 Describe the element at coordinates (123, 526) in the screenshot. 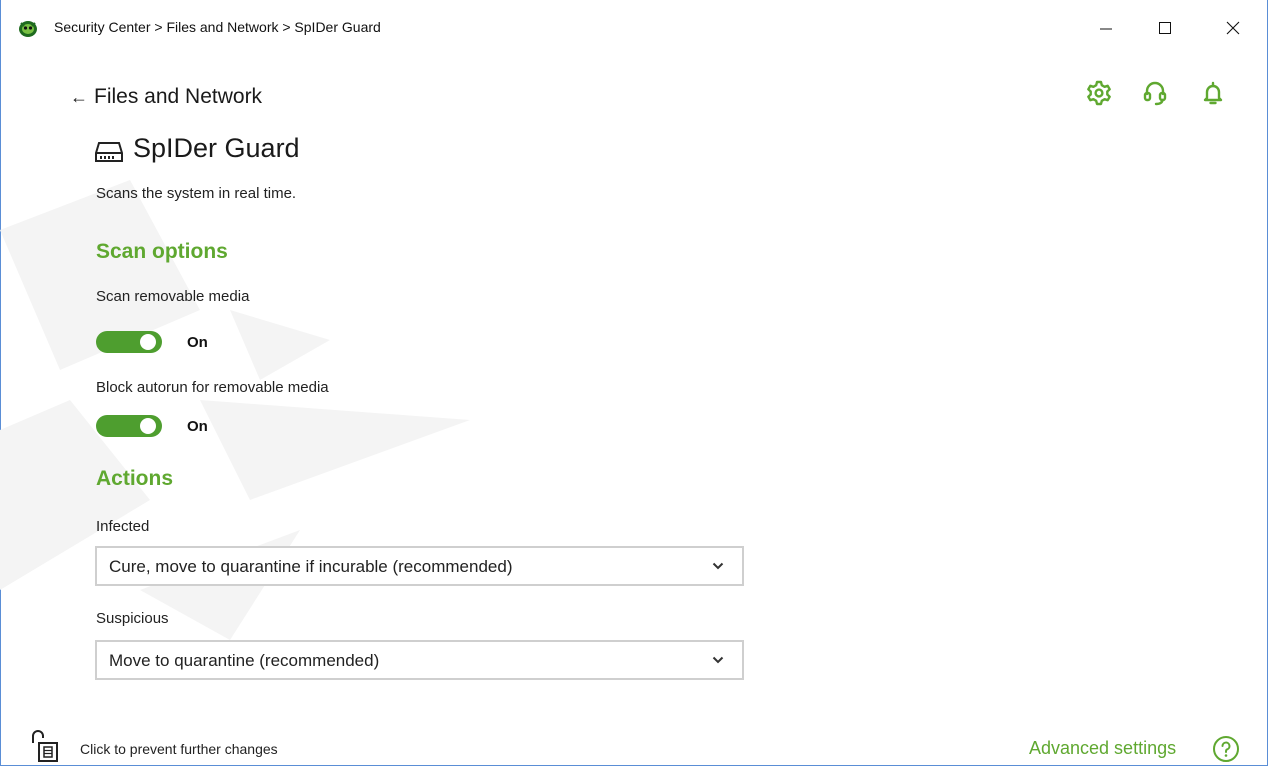

I see `infected-label: Infected` at that location.